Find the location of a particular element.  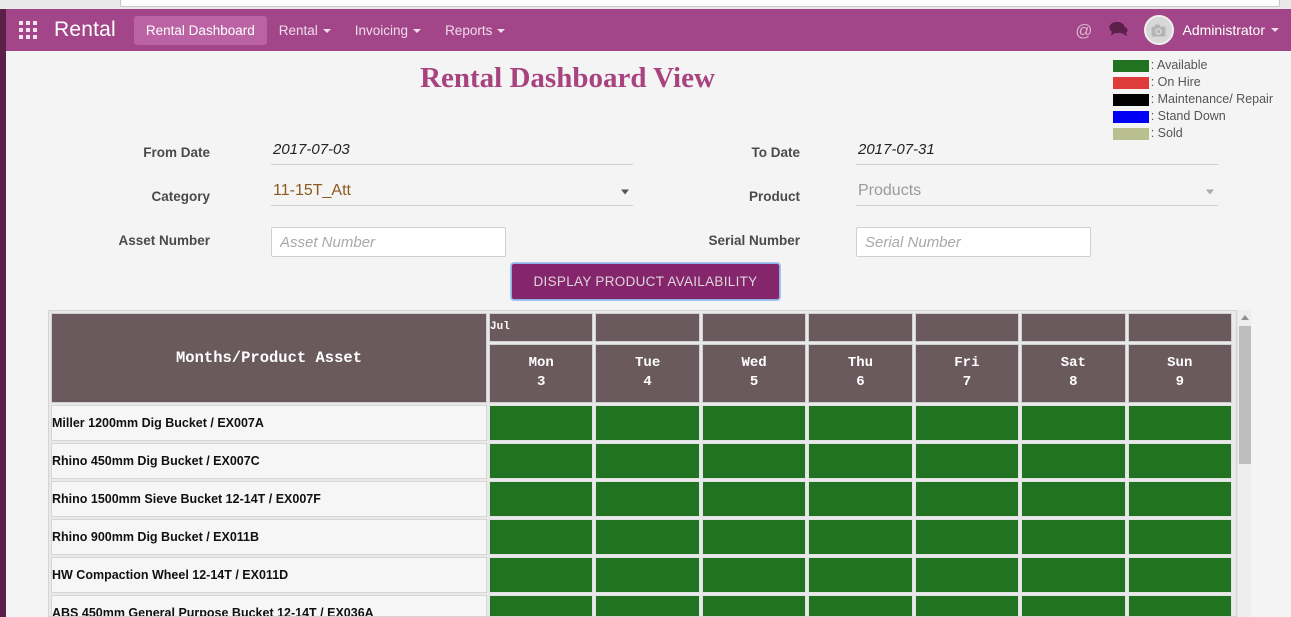

category-select: 11-15T_Att is located at coordinates (452, 192).